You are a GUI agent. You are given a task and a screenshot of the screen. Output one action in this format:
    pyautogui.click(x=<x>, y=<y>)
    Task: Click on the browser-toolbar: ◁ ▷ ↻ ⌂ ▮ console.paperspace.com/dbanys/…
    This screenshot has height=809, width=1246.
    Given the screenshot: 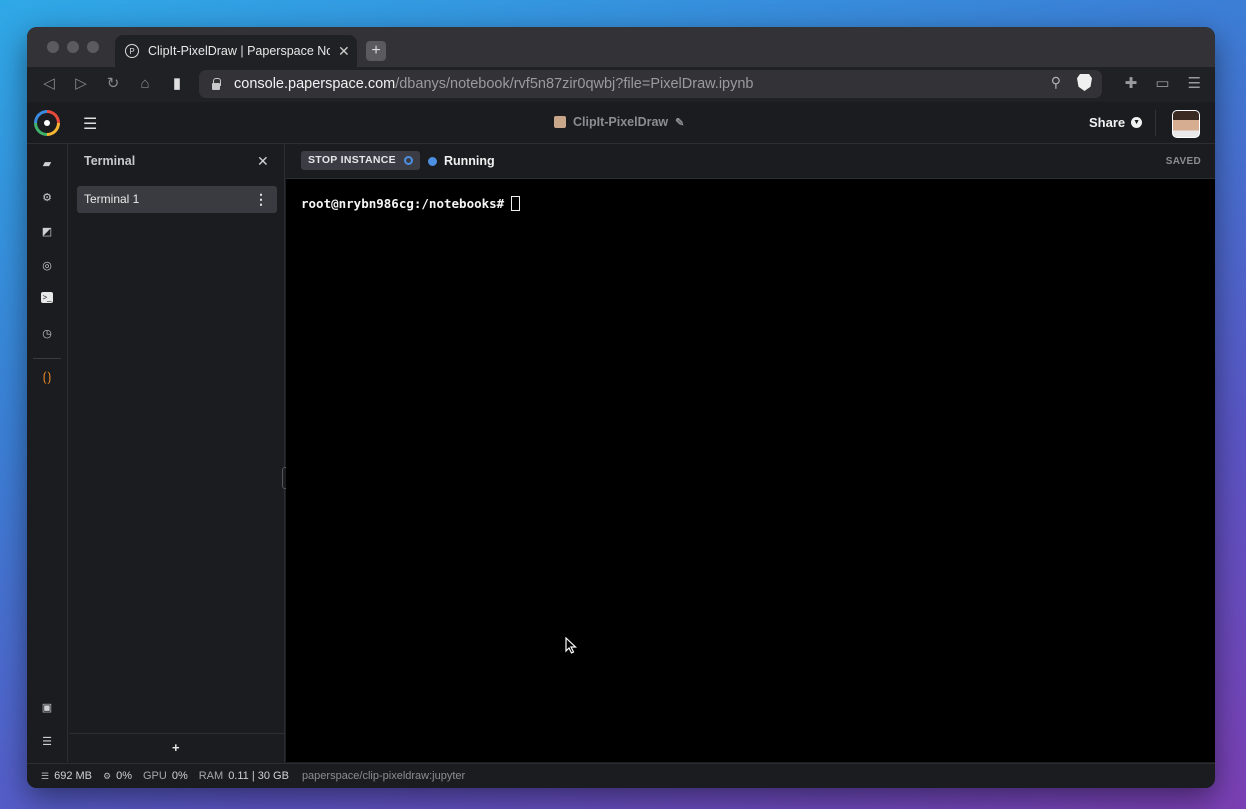 What is the action you would take?
    pyautogui.click(x=621, y=84)
    